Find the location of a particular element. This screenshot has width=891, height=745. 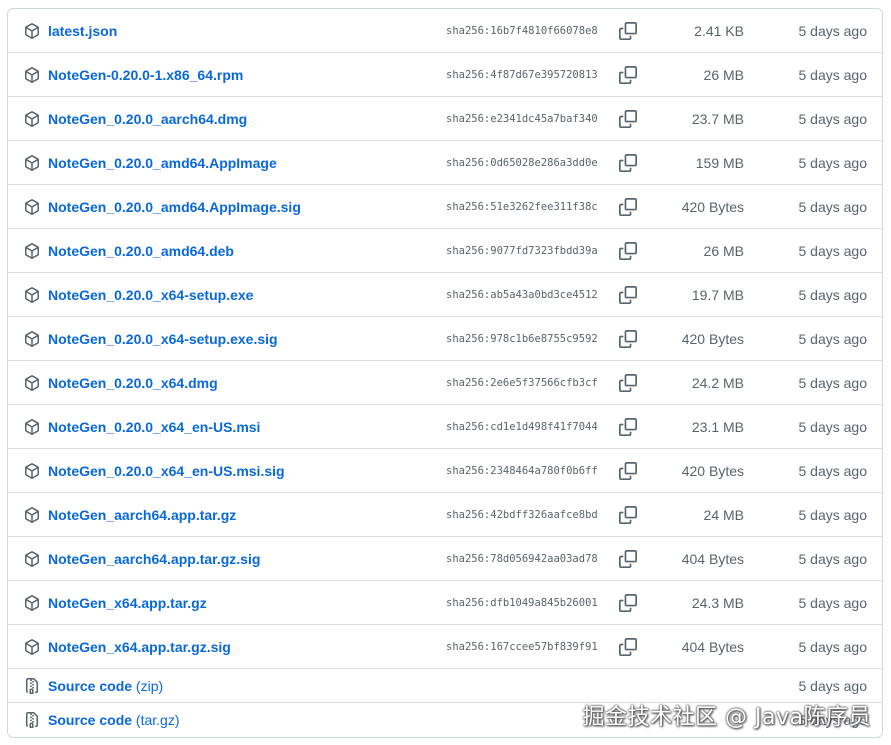

source-code-targz-link: Source code (tar.gz) is located at coordinates (114, 720).